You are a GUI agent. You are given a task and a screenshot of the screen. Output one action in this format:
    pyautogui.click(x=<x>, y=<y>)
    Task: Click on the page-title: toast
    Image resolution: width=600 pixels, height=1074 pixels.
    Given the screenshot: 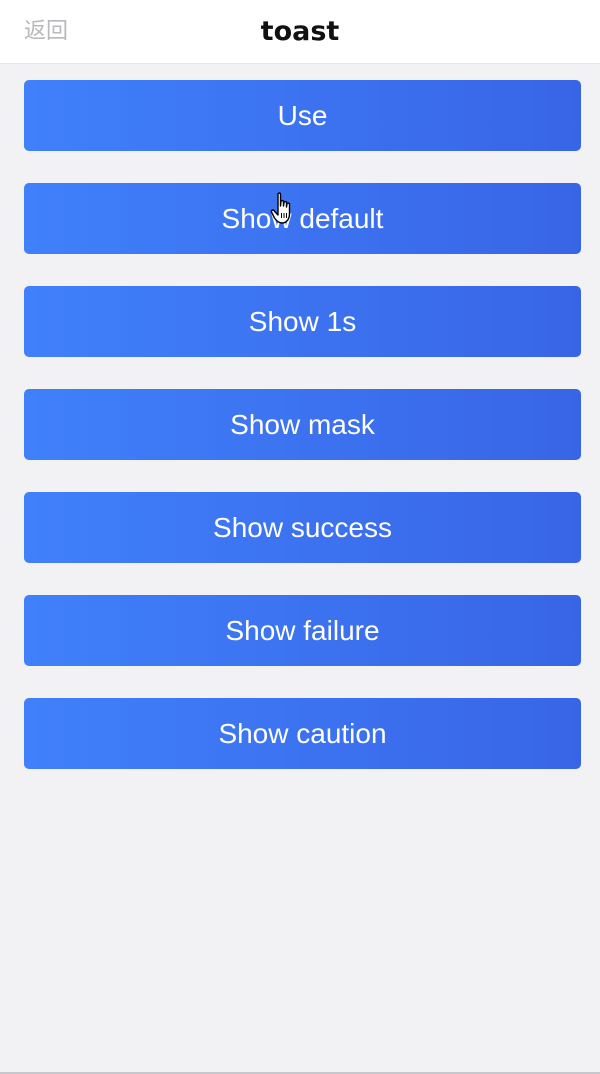 What is the action you would take?
    pyautogui.click(x=300, y=31)
    